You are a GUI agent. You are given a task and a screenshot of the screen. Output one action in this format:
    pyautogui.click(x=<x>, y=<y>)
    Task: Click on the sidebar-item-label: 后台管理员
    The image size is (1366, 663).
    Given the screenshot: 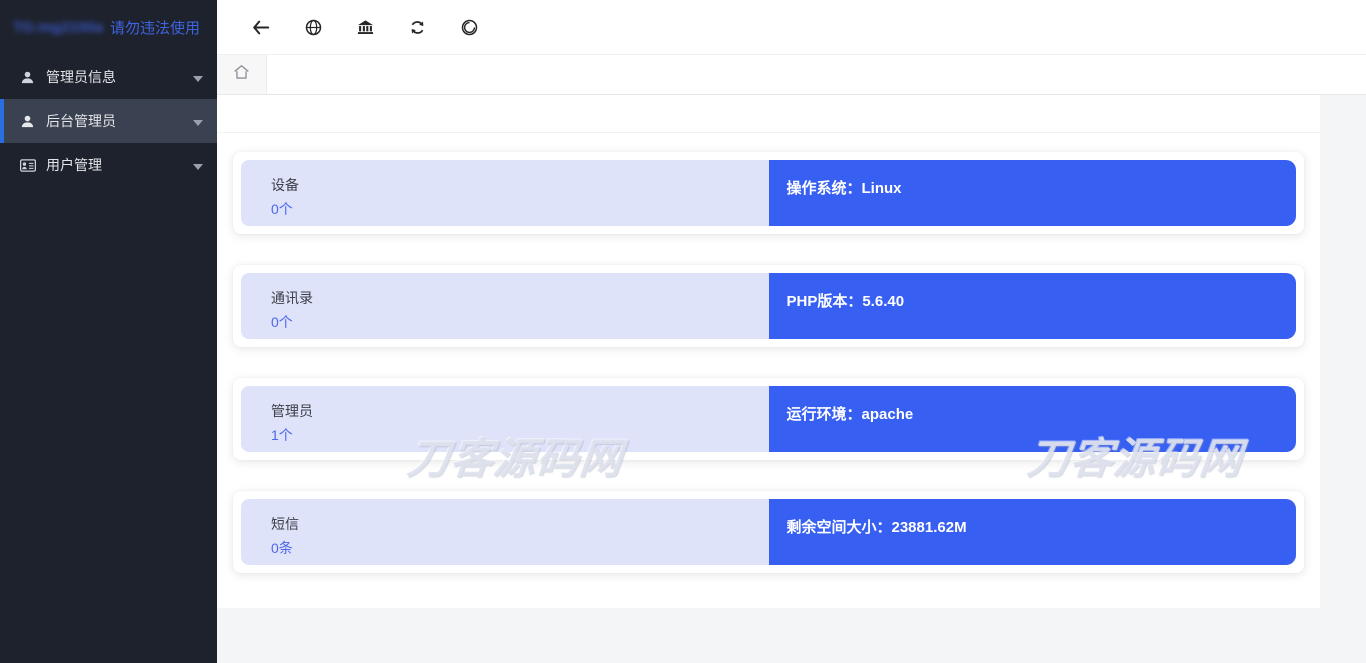 What is the action you would take?
    pyautogui.click(x=81, y=121)
    